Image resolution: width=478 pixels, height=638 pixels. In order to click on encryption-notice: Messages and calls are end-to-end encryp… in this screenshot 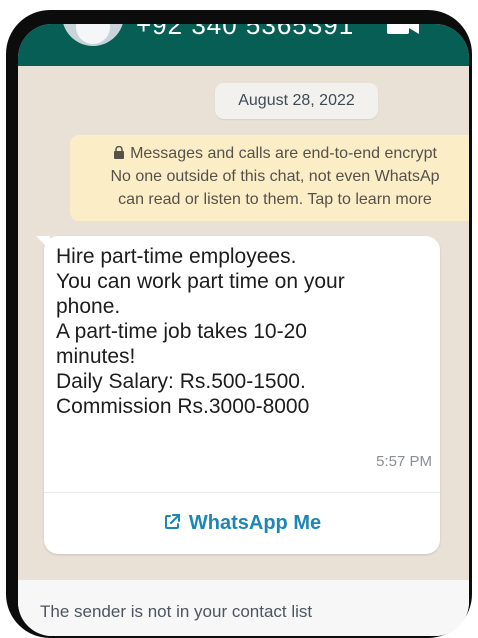, I will do `click(269, 178)`.